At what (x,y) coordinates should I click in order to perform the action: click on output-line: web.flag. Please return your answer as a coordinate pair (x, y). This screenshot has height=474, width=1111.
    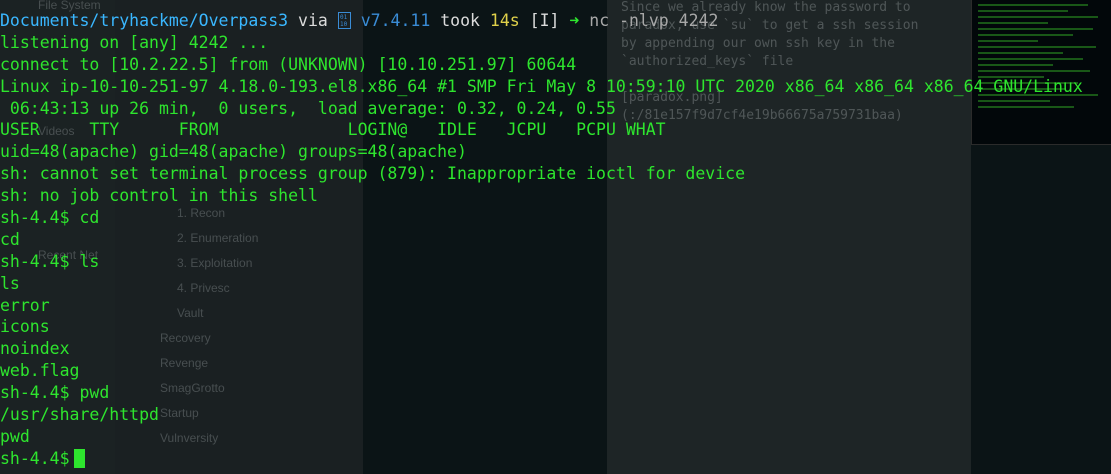
    Looking at the image, I should click on (40, 371).